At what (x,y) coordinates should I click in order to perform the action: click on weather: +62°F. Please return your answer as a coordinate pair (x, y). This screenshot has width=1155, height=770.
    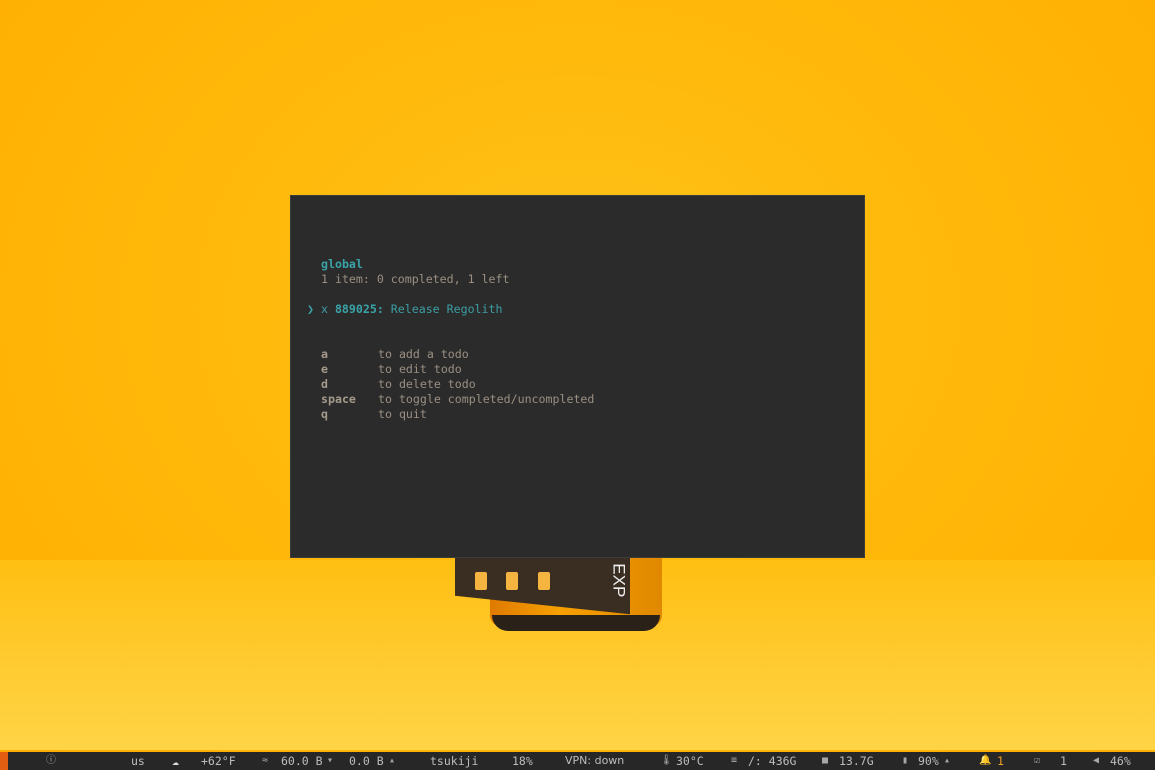
    Looking at the image, I should click on (218, 761).